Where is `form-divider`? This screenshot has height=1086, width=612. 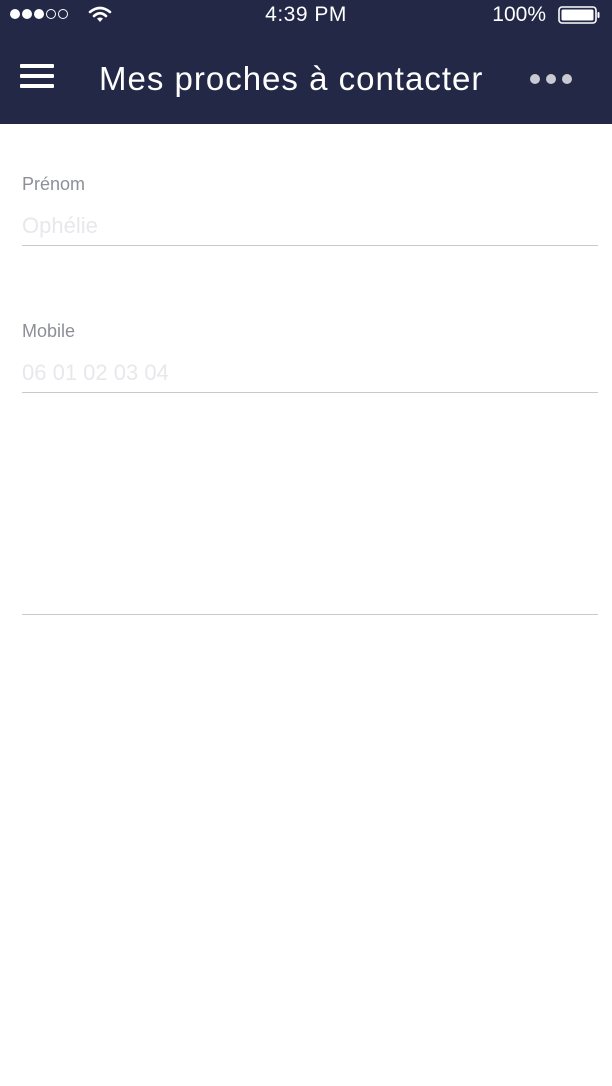
form-divider is located at coordinates (310, 614).